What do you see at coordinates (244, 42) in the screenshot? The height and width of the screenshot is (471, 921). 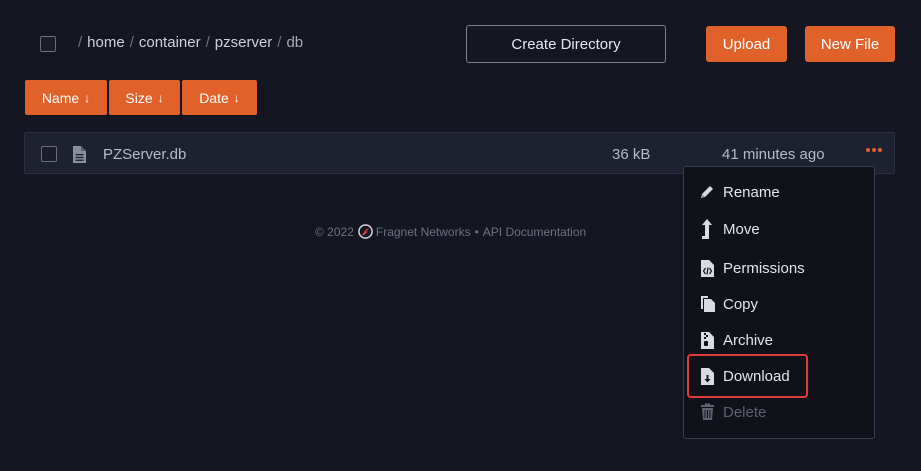 I see `breadcrumb-pzserver: pzserver` at bounding box center [244, 42].